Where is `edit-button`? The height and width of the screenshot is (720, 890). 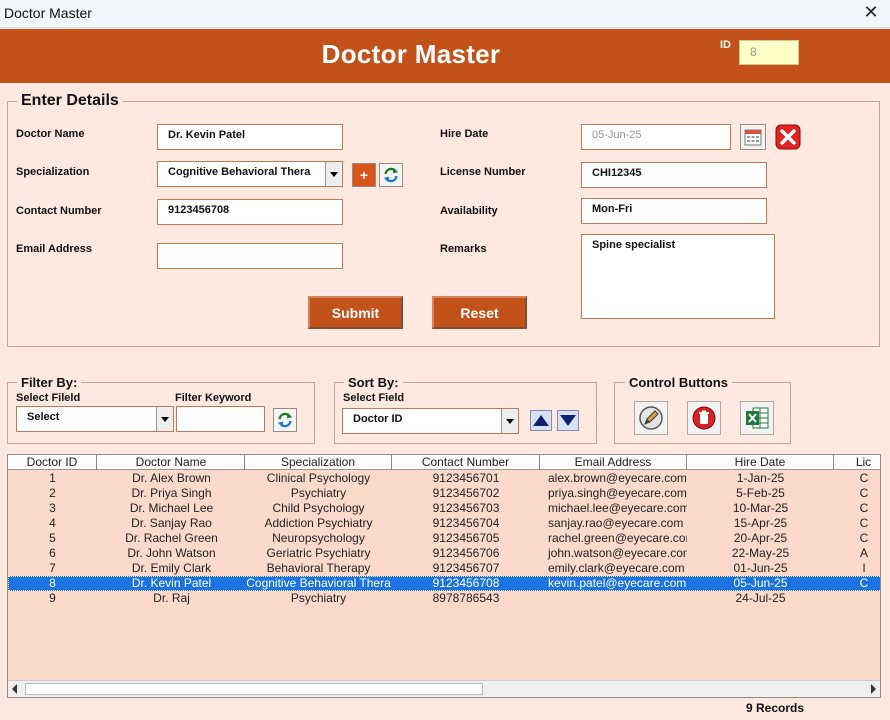 edit-button is located at coordinates (651, 418).